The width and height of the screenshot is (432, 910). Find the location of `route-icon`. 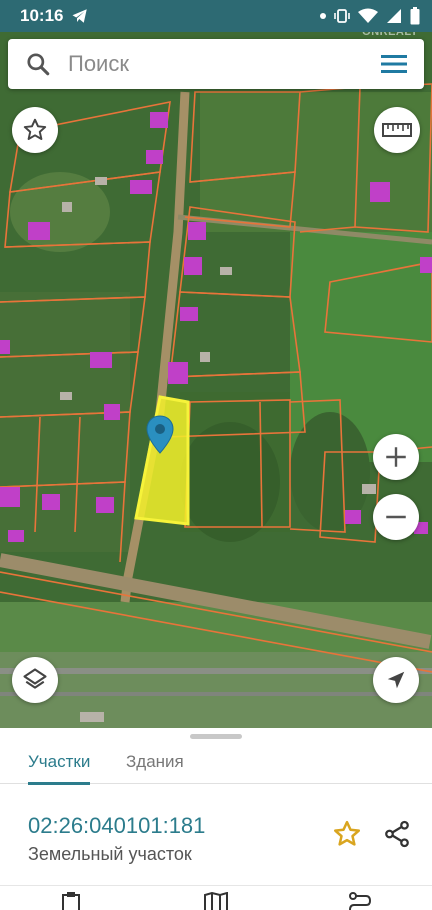

route-icon is located at coordinates (360, 901).